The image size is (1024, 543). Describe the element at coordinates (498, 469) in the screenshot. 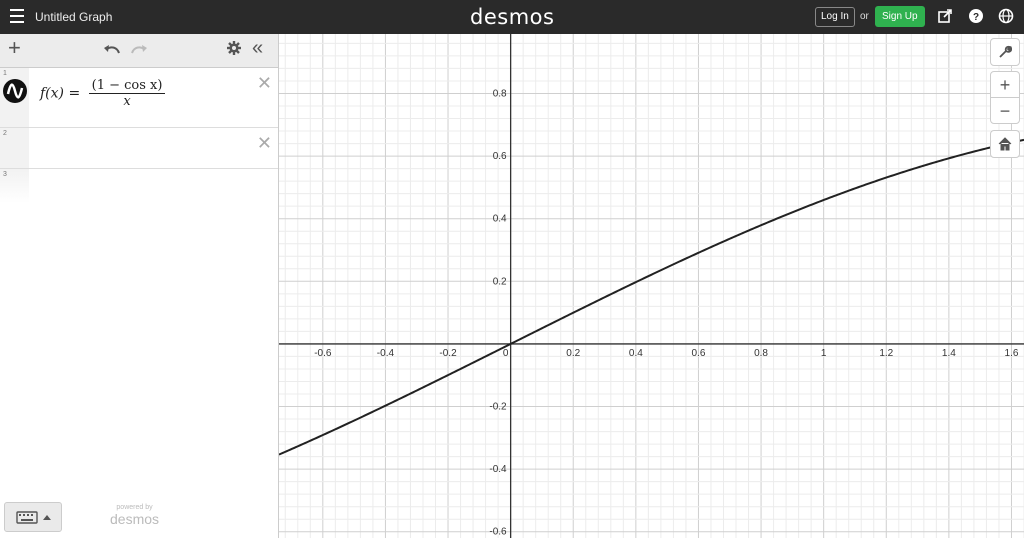

I see `y-tick-label: -0.4` at that location.